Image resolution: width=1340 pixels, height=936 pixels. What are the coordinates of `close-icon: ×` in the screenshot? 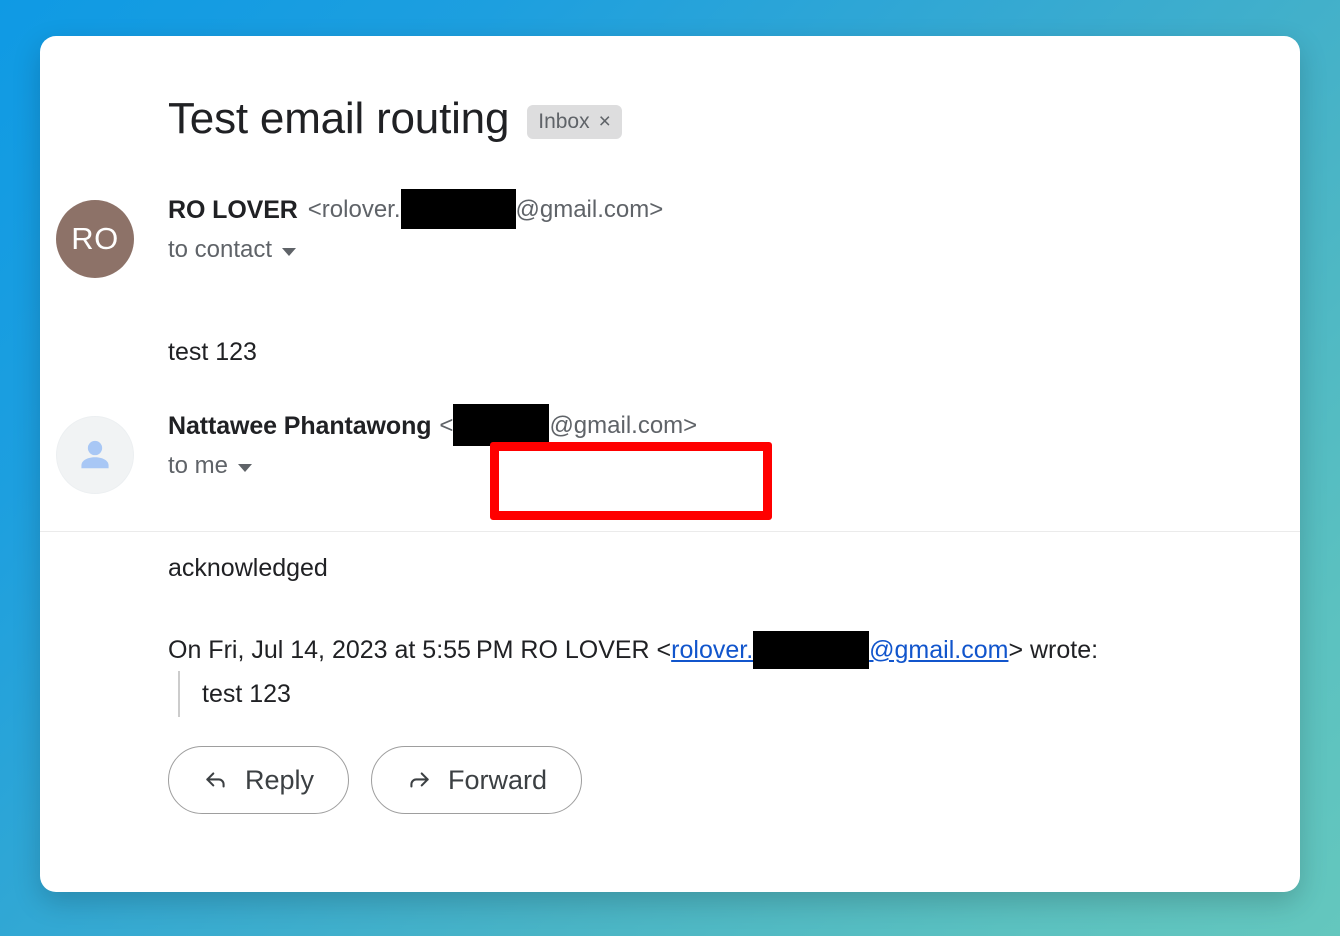 It's located at (605, 121).